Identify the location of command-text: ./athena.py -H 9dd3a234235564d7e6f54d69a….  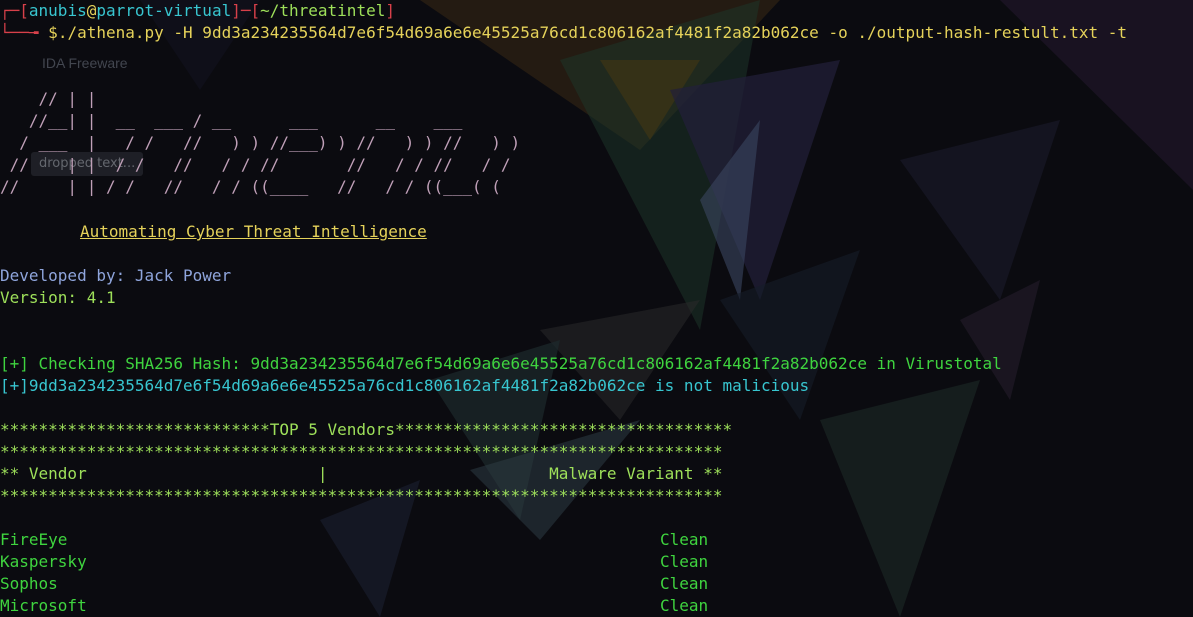
(592, 32).